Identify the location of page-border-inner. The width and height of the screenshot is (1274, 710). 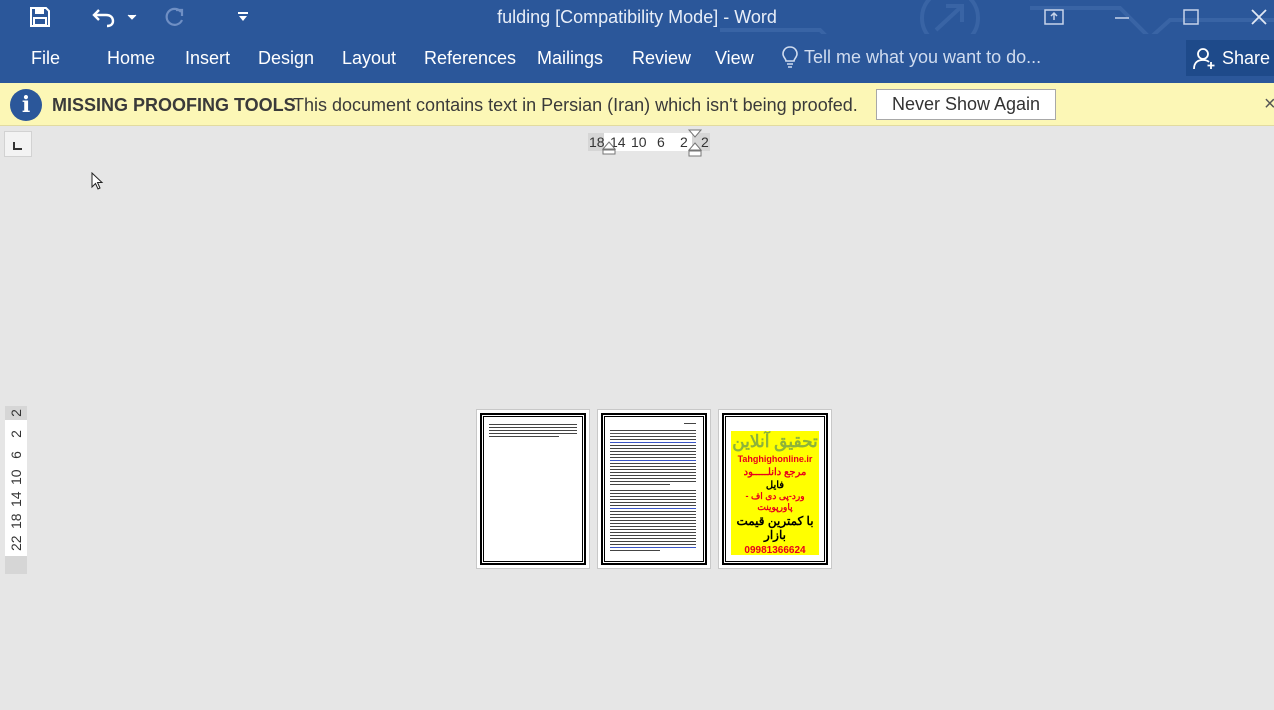
(533, 489).